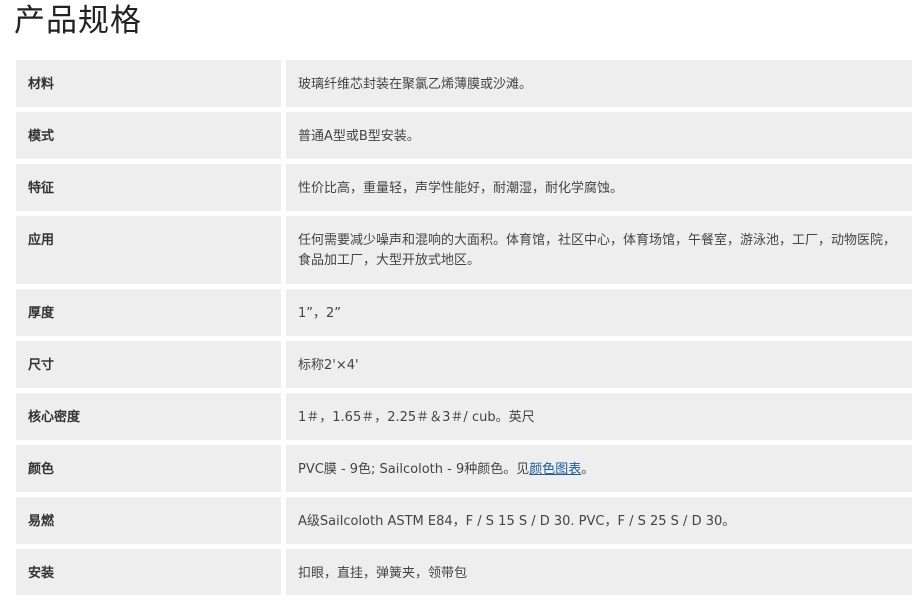 The width and height of the screenshot is (918, 601). I want to click on spec-value: 1”，2”, so click(599, 312).